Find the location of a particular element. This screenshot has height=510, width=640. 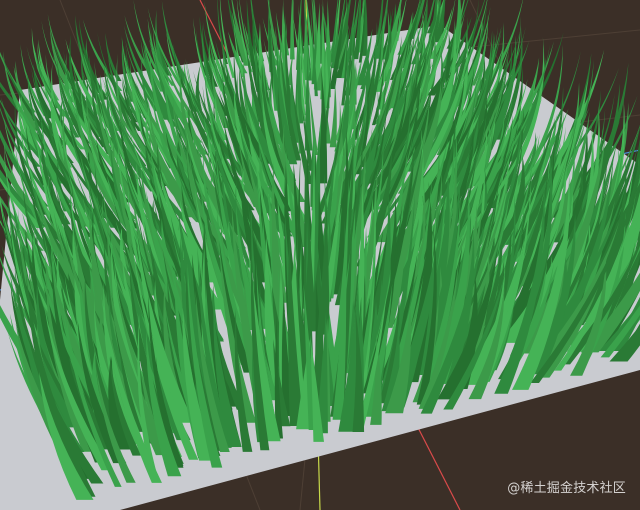

grass-blade is located at coordinates (292, 30).